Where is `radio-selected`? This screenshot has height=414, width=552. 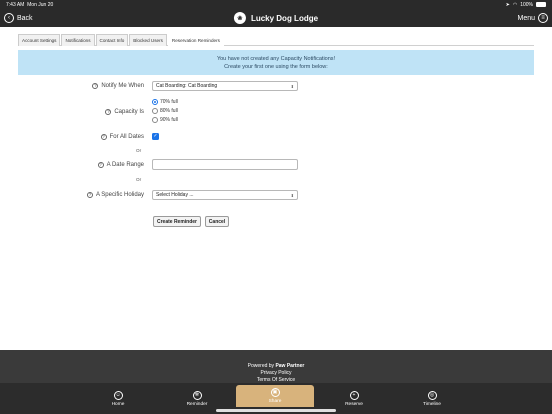
radio-selected is located at coordinates (155, 102).